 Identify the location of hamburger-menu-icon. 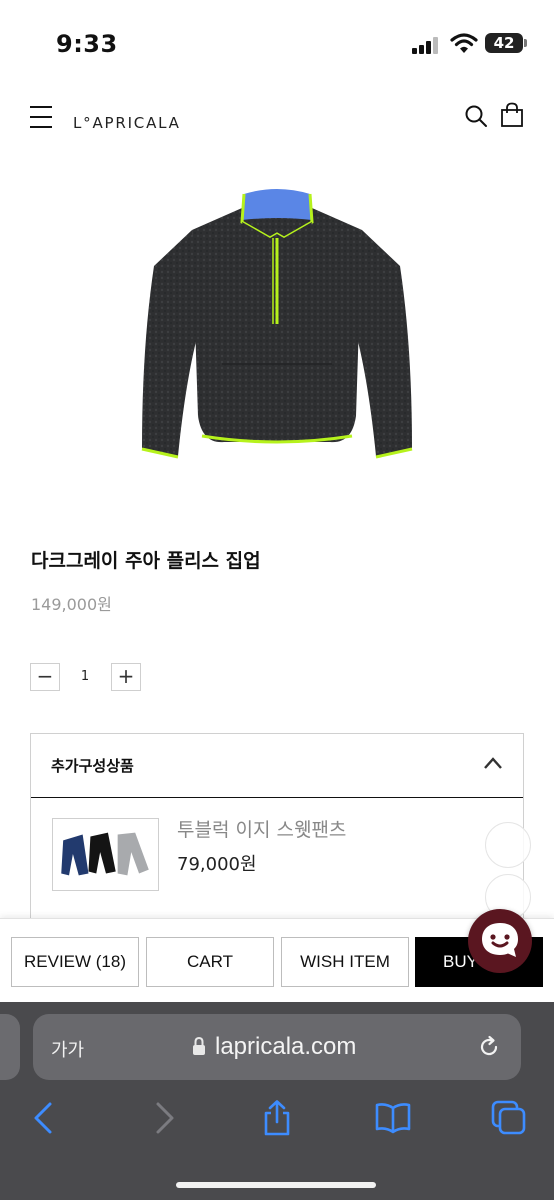
(41, 117).